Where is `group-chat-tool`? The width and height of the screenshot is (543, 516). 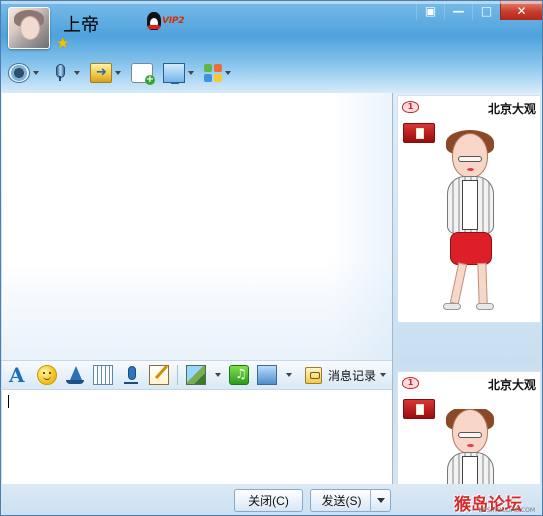 group-chat-tool is located at coordinates (143, 73).